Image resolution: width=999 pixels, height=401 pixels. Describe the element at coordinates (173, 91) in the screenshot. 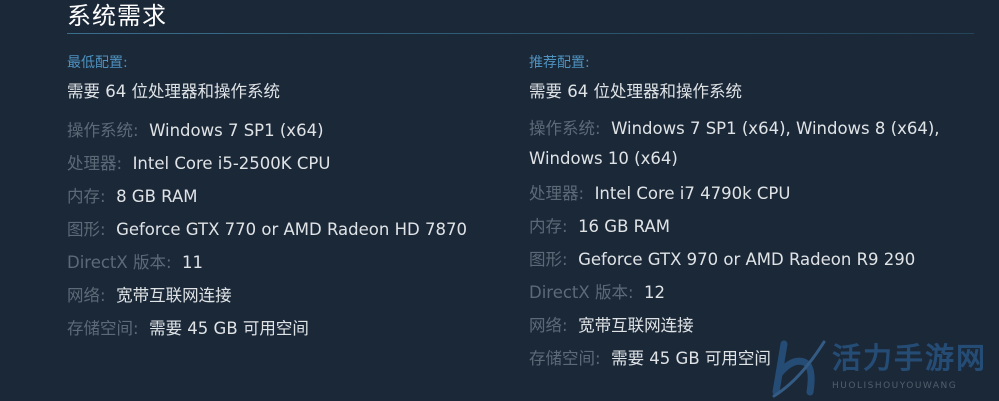

I see `minimum-64bit-note: 需要 64 位处理器和操作系统` at that location.